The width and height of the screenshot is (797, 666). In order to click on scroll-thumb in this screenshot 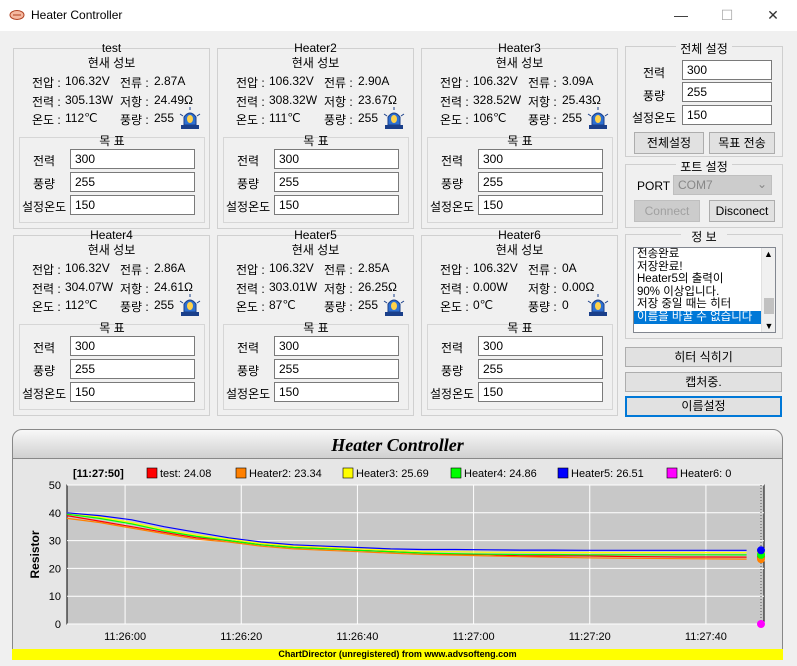, I will do `click(769, 306)`.